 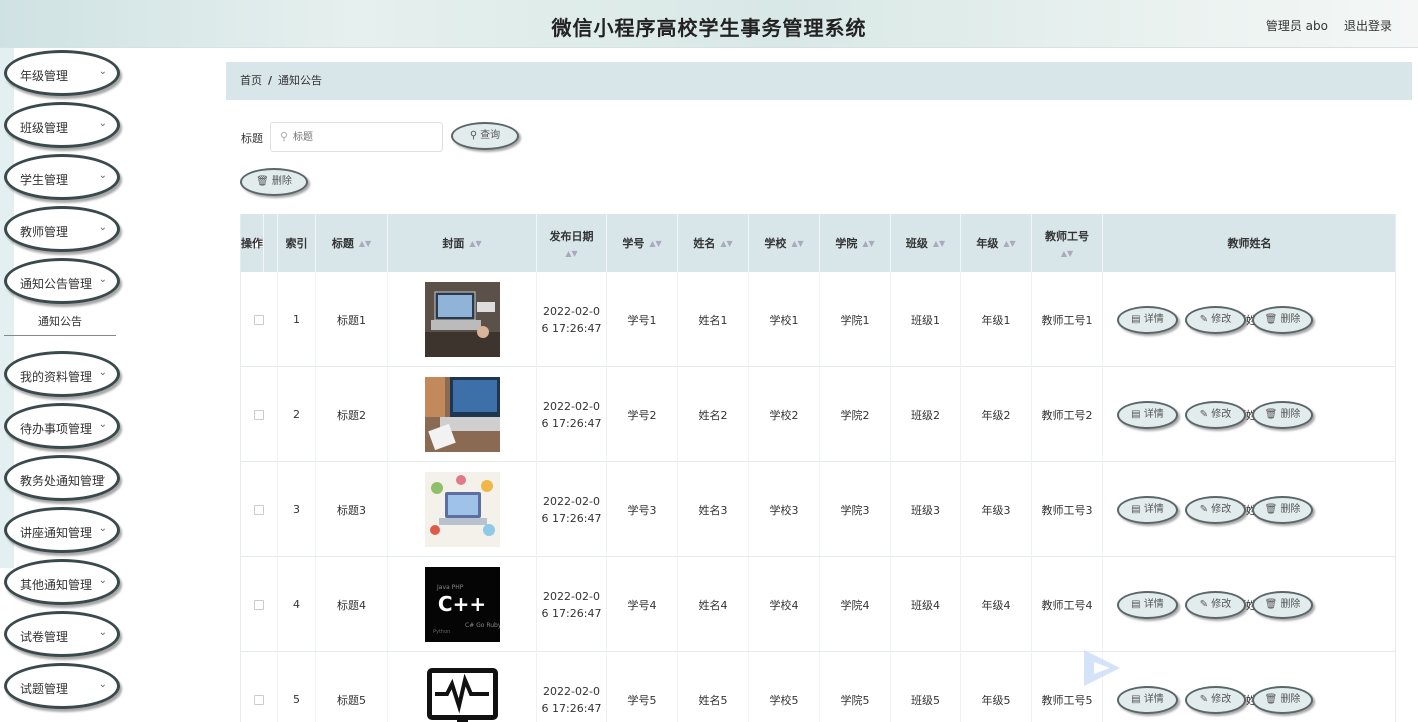 What do you see at coordinates (62, 634) in the screenshot?
I see `sidebar-menu-item: 试卷管理 ⌄` at bounding box center [62, 634].